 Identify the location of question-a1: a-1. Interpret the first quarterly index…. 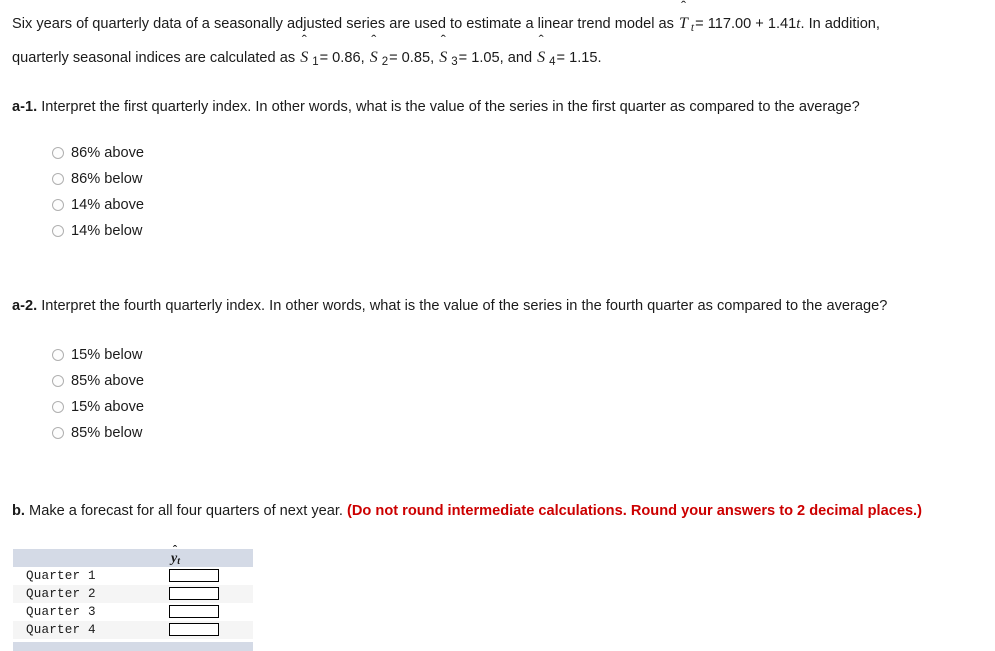
(497, 107).